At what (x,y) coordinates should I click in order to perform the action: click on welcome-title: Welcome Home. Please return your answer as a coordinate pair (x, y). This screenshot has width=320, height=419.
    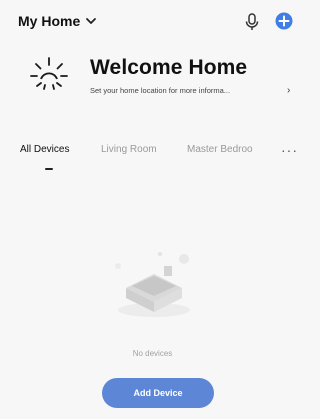
    Looking at the image, I should click on (169, 67).